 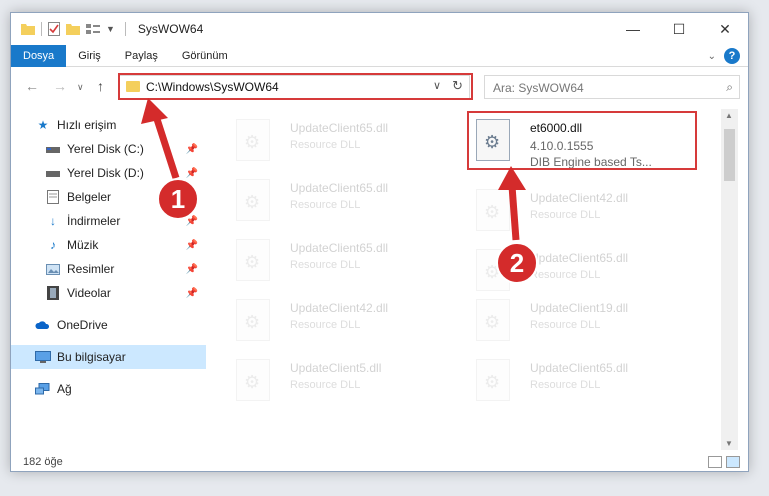 I want to click on callout-arrows, so click(x=333, y=169).